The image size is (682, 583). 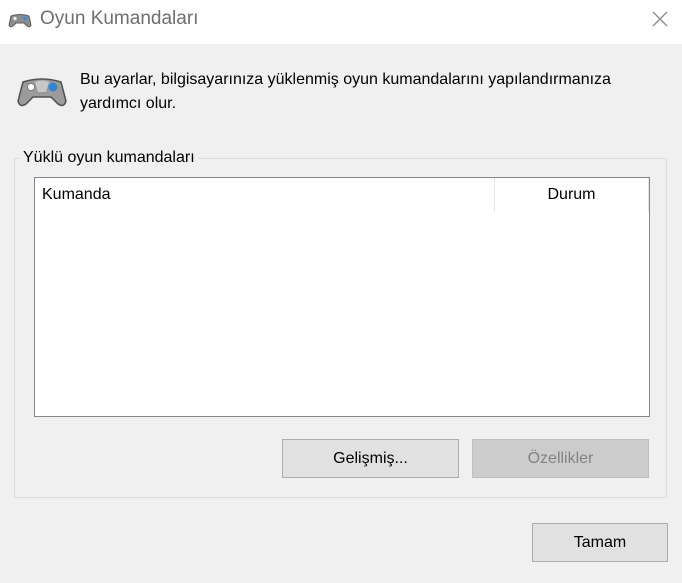 I want to click on close-button, so click(x=660, y=21).